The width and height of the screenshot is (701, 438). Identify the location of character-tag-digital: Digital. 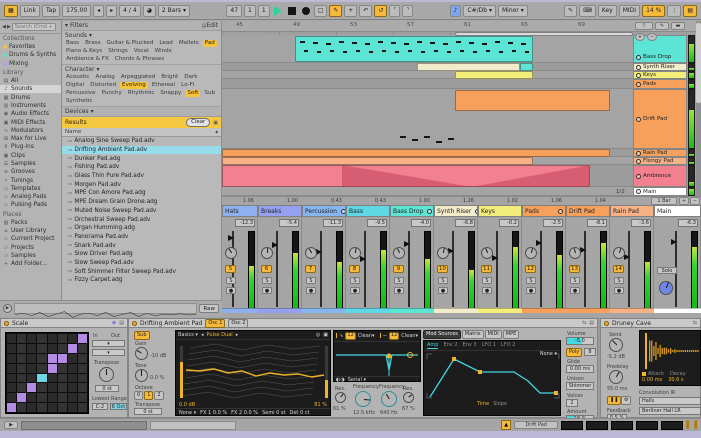
(75, 85).